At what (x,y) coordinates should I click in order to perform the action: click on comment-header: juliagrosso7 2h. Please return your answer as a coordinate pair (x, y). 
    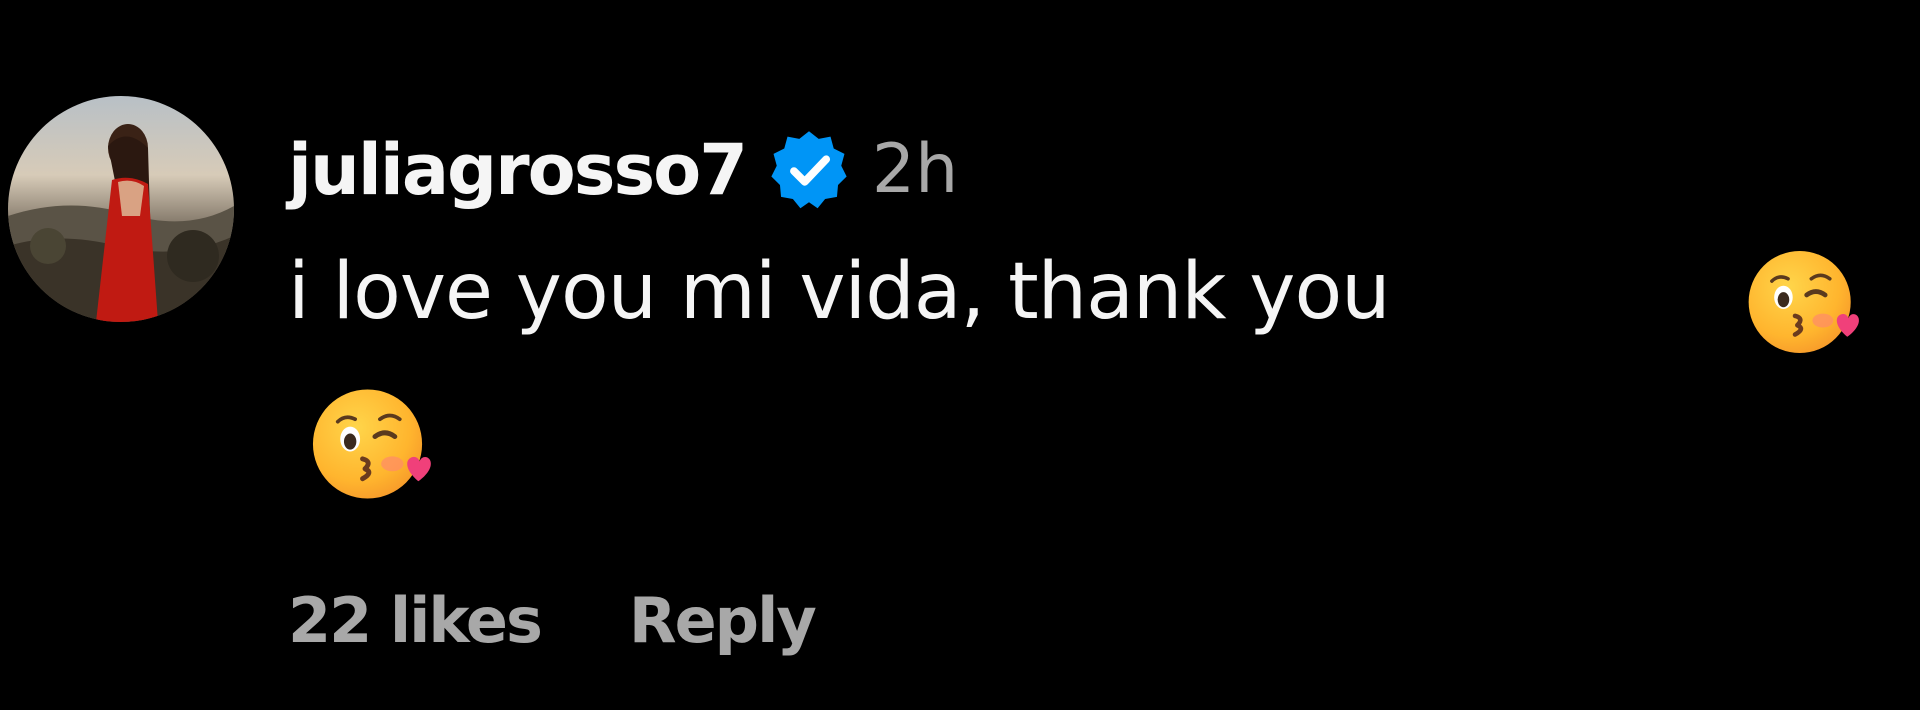
    Looking at the image, I should click on (623, 170).